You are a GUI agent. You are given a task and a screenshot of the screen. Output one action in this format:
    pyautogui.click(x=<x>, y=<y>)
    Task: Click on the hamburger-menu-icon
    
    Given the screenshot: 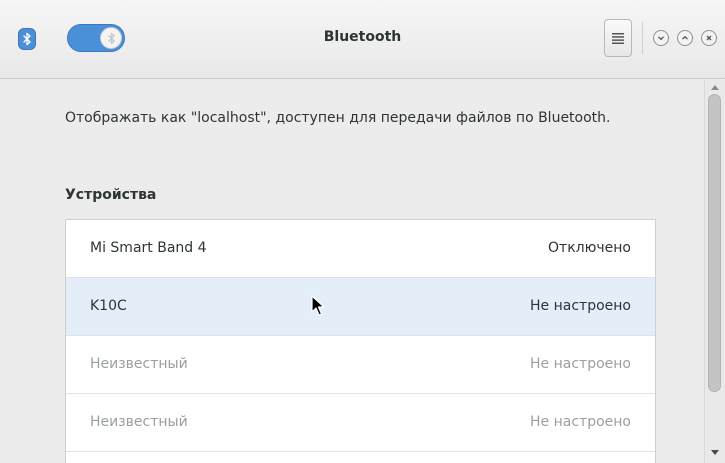 What is the action you would take?
    pyautogui.click(x=618, y=38)
    